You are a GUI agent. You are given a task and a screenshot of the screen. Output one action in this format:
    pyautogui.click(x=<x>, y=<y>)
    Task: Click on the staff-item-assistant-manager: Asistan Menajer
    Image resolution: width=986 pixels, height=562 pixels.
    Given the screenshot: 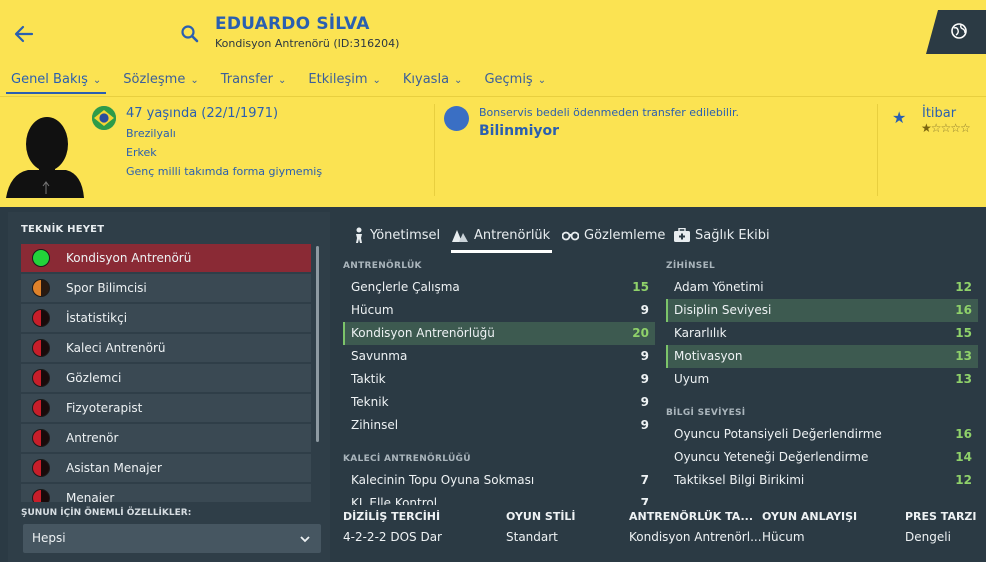 What is the action you would take?
    pyautogui.click(x=166, y=468)
    